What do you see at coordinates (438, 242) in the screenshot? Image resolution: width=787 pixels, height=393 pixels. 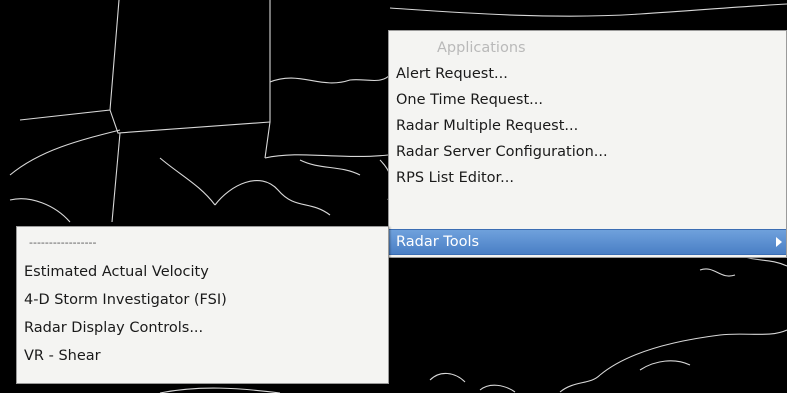 I see `menu-item-label: Radar Tools` at bounding box center [438, 242].